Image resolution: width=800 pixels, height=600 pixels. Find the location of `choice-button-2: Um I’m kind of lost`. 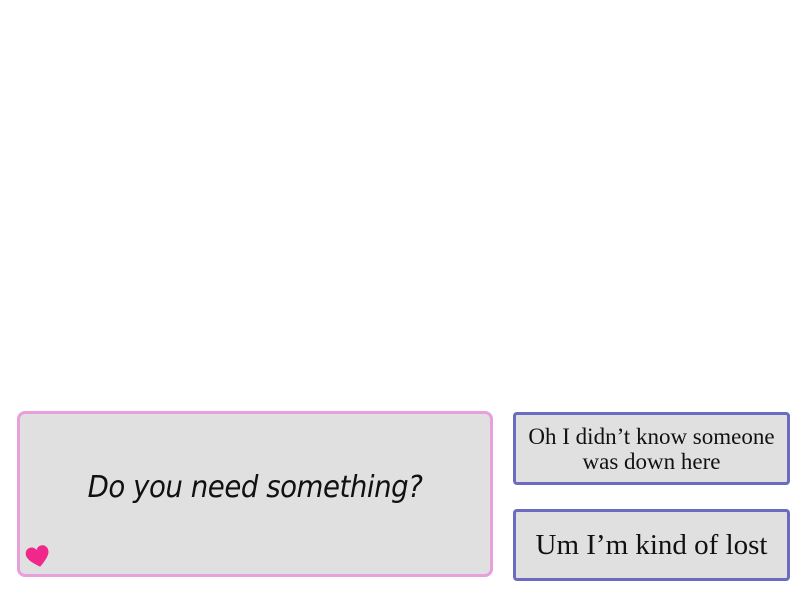

choice-button-2: Um I’m kind of lost is located at coordinates (651, 545).